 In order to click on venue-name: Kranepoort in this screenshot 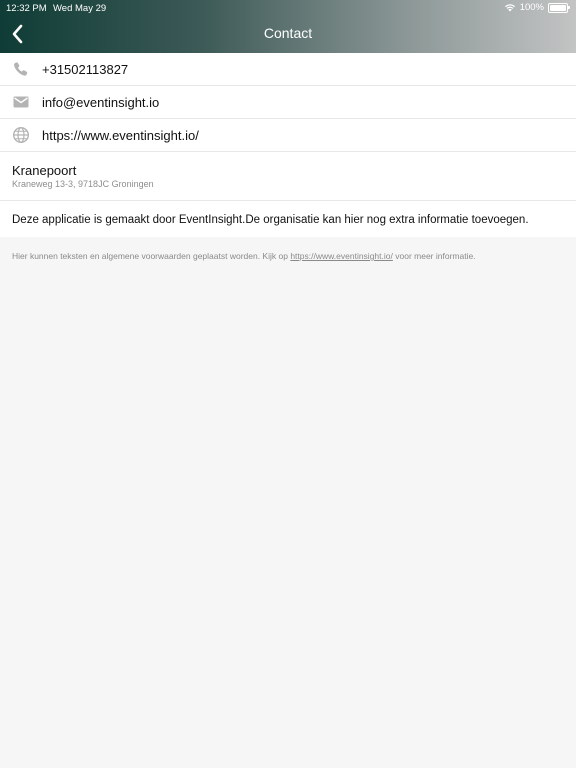, I will do `click(44, 170)`.